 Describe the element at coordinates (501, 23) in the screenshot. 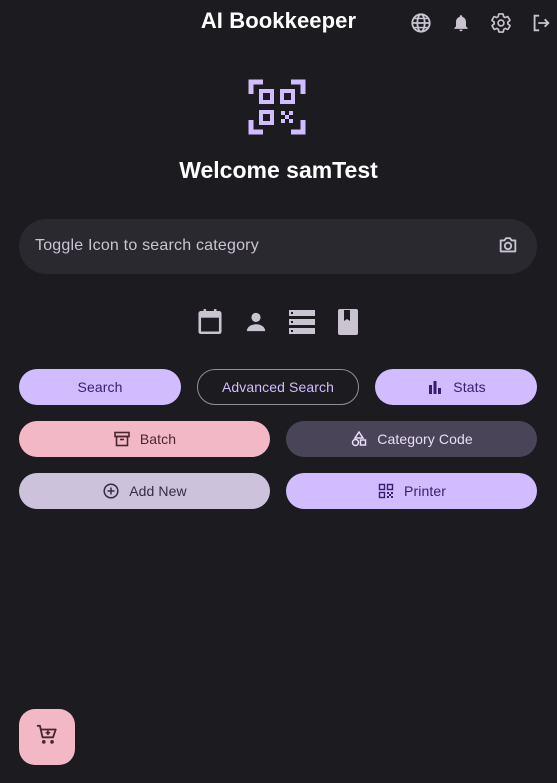

I see `gear-icon` at that location.